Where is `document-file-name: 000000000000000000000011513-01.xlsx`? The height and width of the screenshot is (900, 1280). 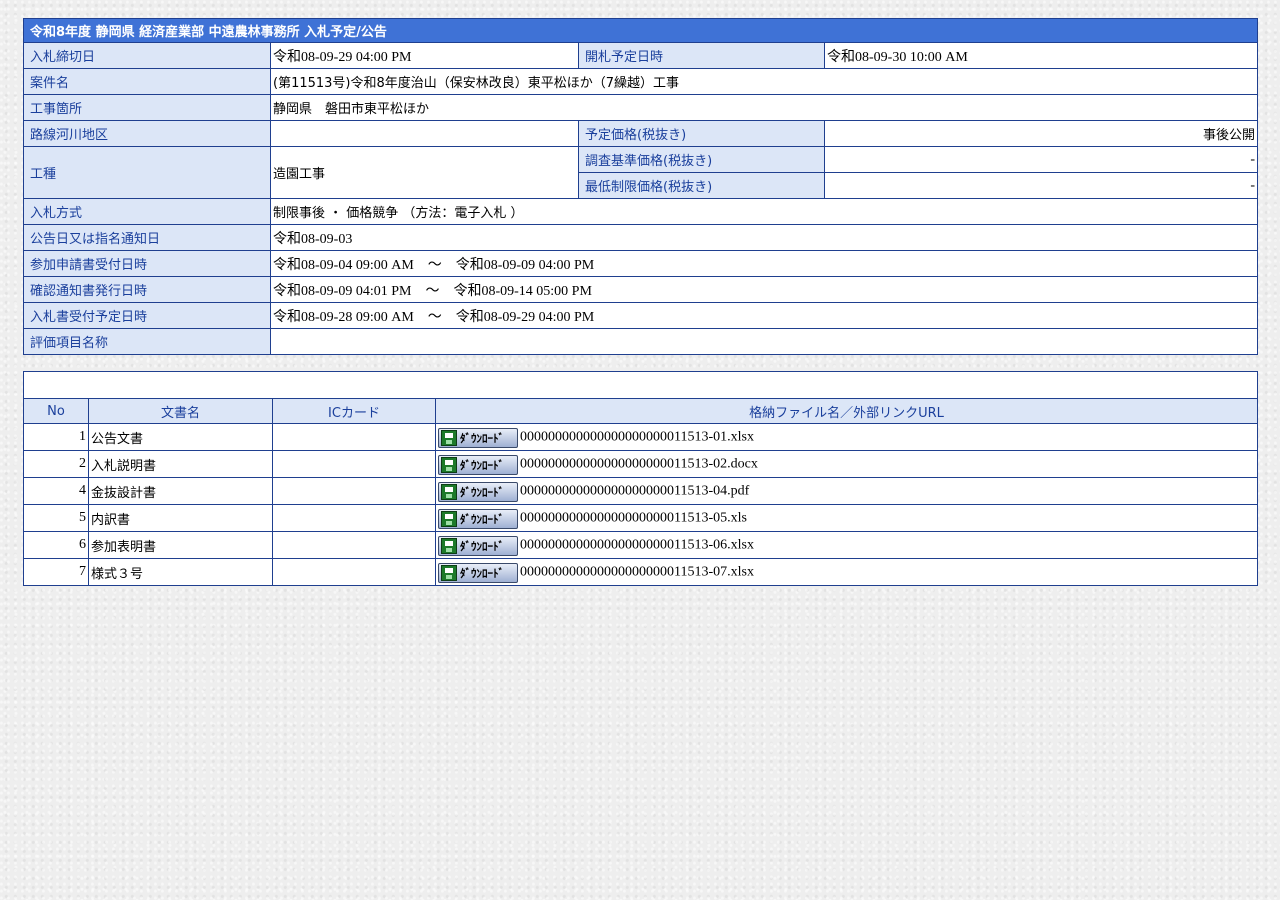
document-file-name: 000000000000000000000011513-01.xlsx is located at coordinates (637, 436).